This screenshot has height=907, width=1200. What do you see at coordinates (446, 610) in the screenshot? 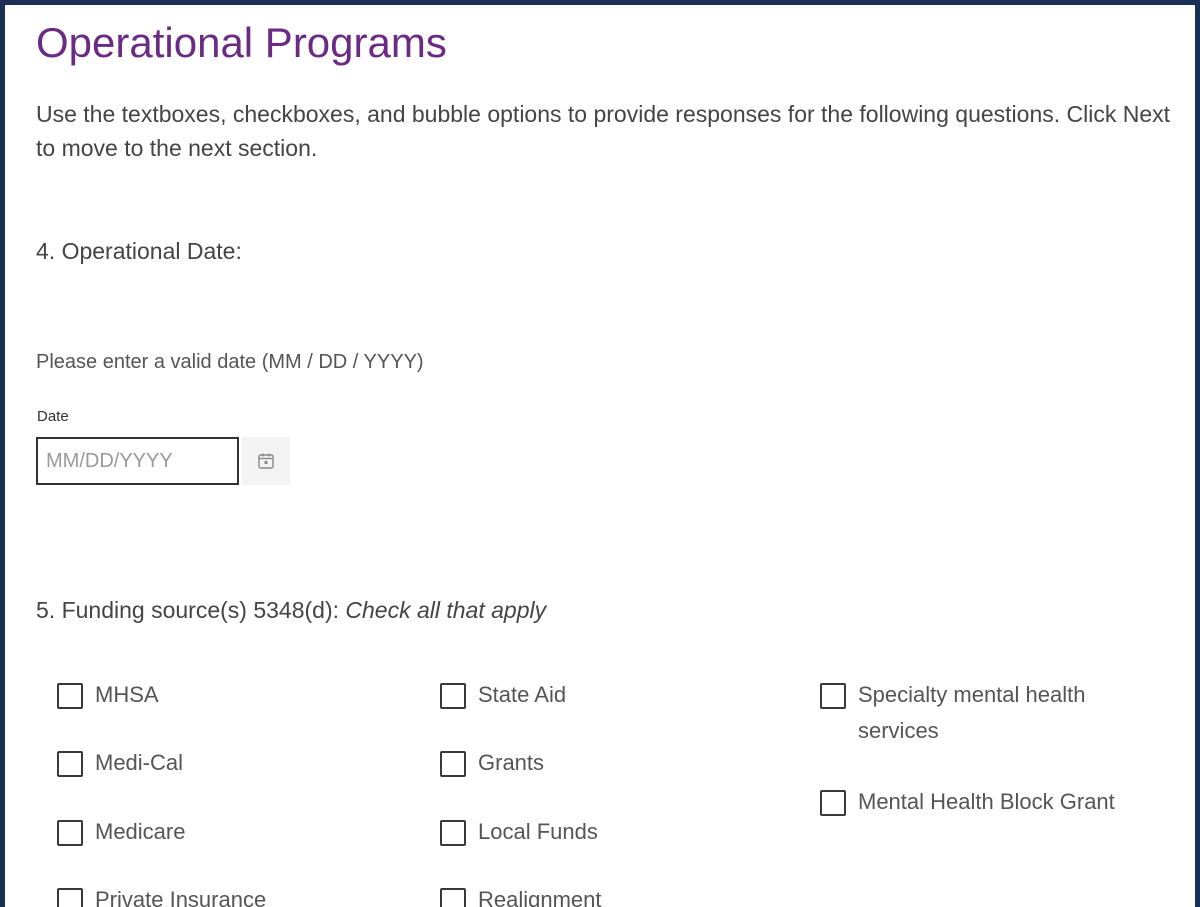
I see `question-5-emphasis: Check all that apply` at bounding box center [446, 610].